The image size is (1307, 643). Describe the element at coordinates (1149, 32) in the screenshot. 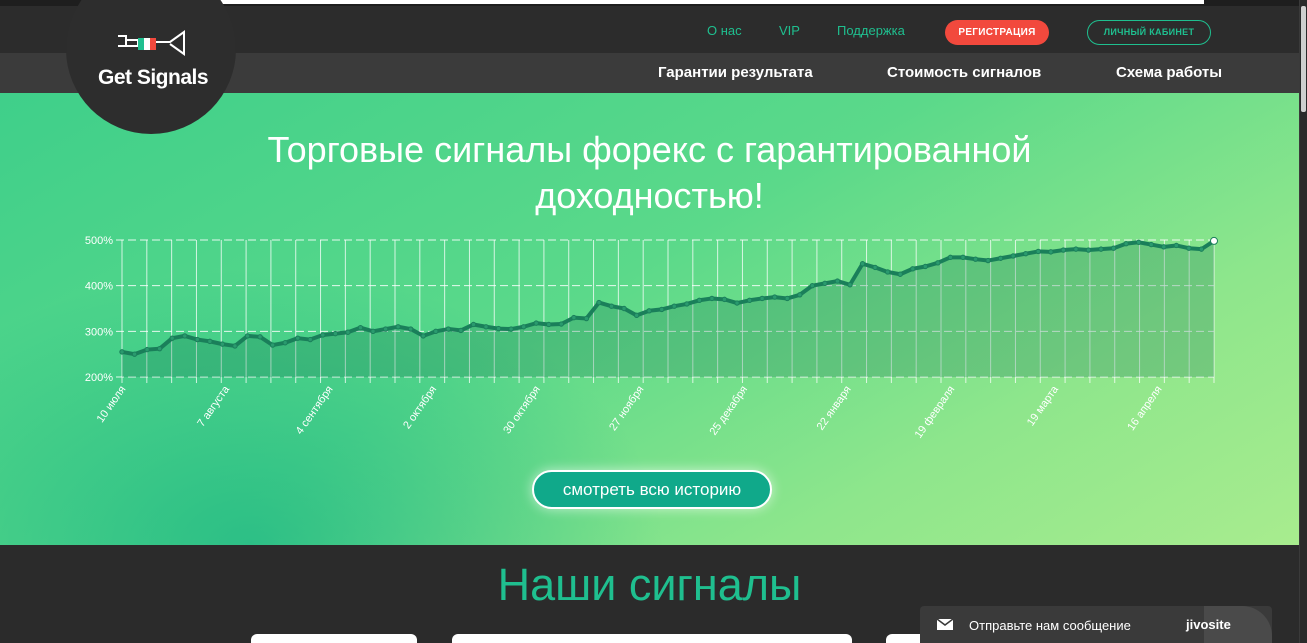

I see `personal-cabinet-button: ЛИЧНЫЙ КАБИНЕТ` at that location.